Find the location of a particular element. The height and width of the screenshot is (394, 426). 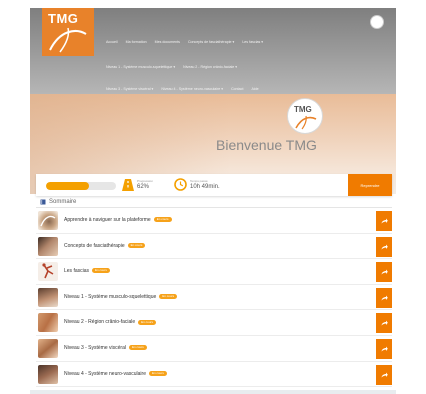

nav-item-niveau-3: Niveau 3 - Système viscéral ▾ is located at coordinates (129, 89).